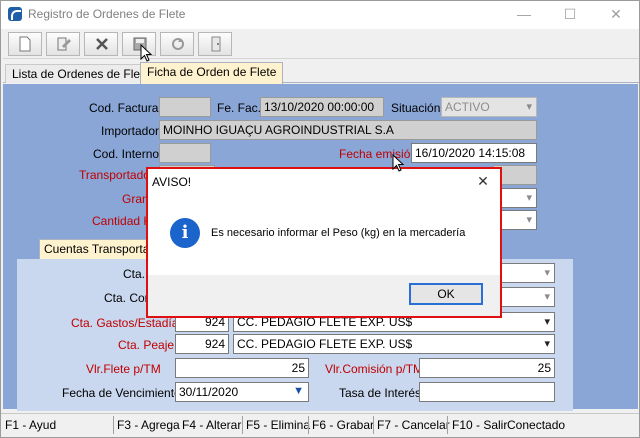  What do you see at coordinates (298, 391) in the screenshot?
I see `calendar-dropdown-icon: ▼` at bounding box center [298, 391].